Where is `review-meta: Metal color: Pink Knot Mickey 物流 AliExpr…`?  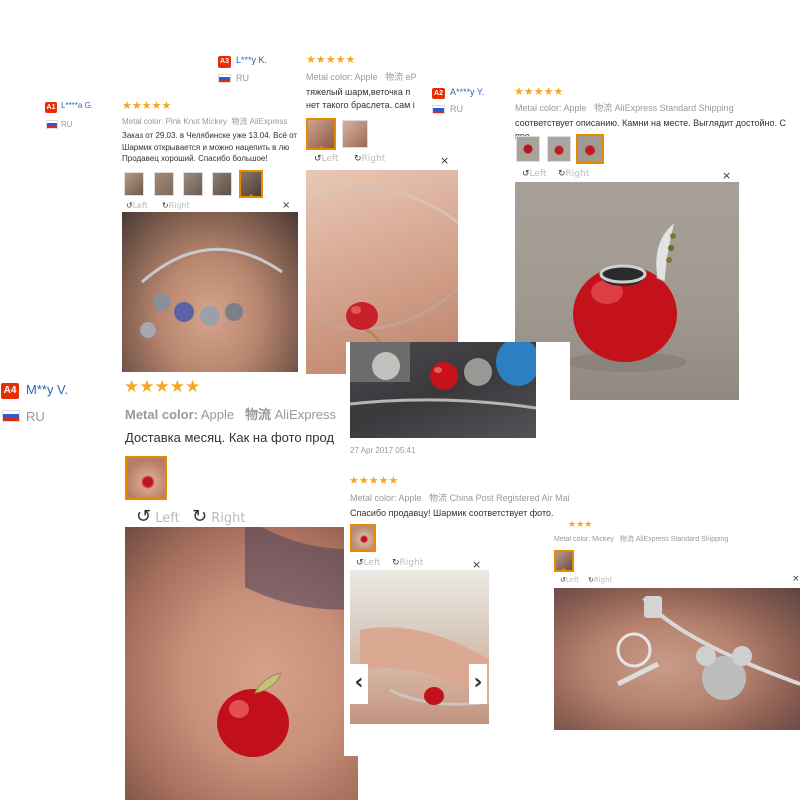 review-meta: Metal color: Pink Knot Mickey 物流 AliExpr… is located at coordinates (204, 121).